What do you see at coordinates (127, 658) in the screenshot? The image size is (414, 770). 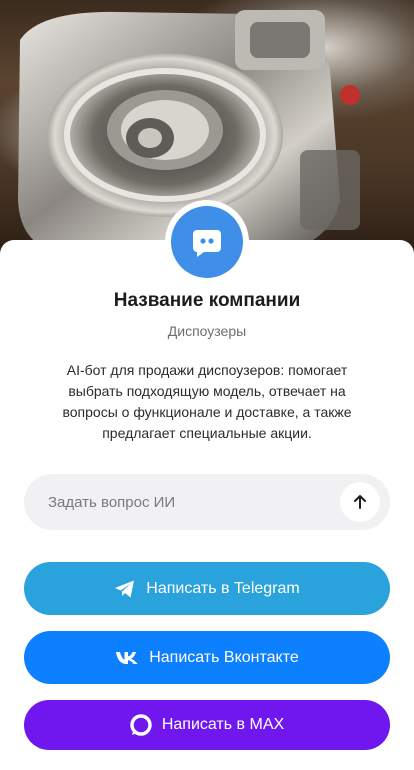 I see `vk-icon` at bounding box center [127, 658].